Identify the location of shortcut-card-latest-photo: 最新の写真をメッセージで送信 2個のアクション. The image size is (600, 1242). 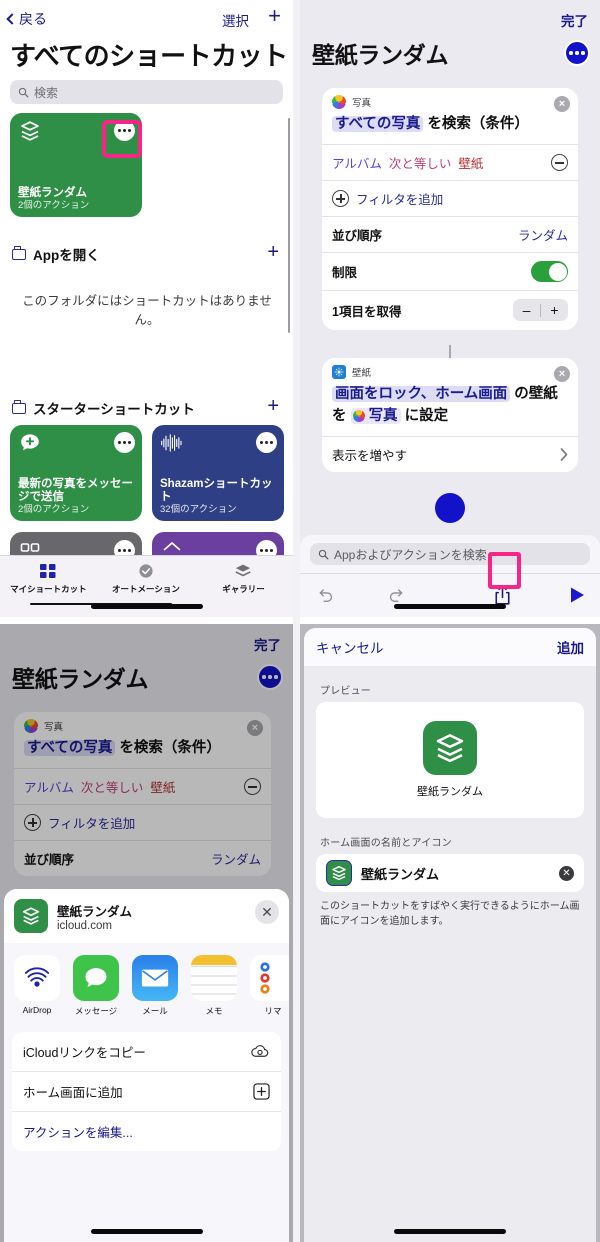
(76, 473).